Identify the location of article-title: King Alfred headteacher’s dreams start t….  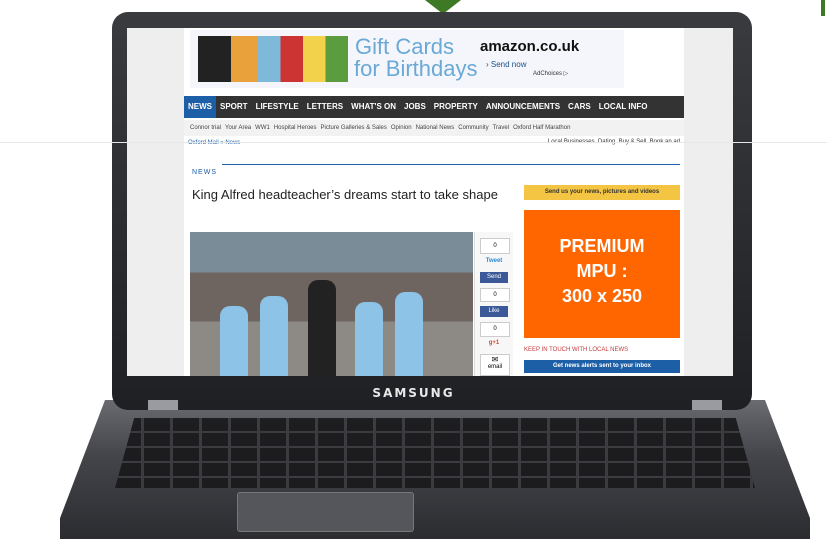
(345, 194).